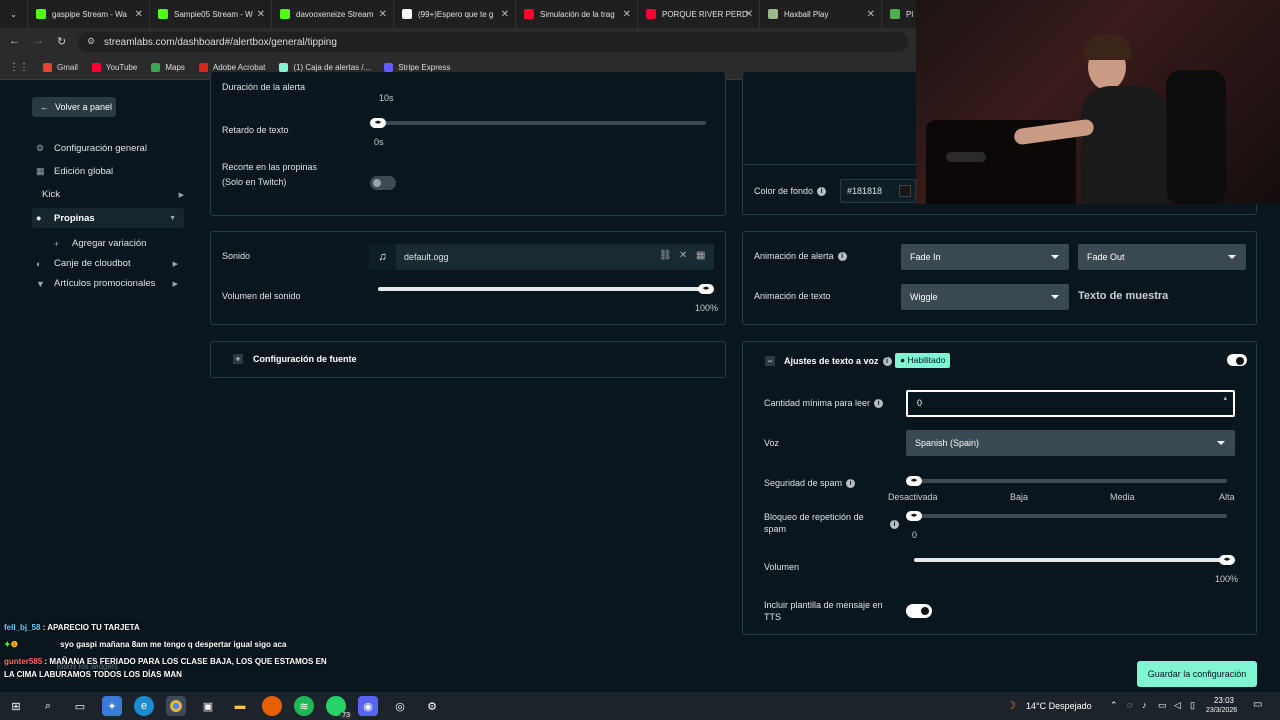 Image resolution: width=1280 pixels, height=720 pixels. What do you see at coordinates (1225, 398) in the screenshot?
I see `stepper-up-icon: ▴` at bounding box center [1225, 398].